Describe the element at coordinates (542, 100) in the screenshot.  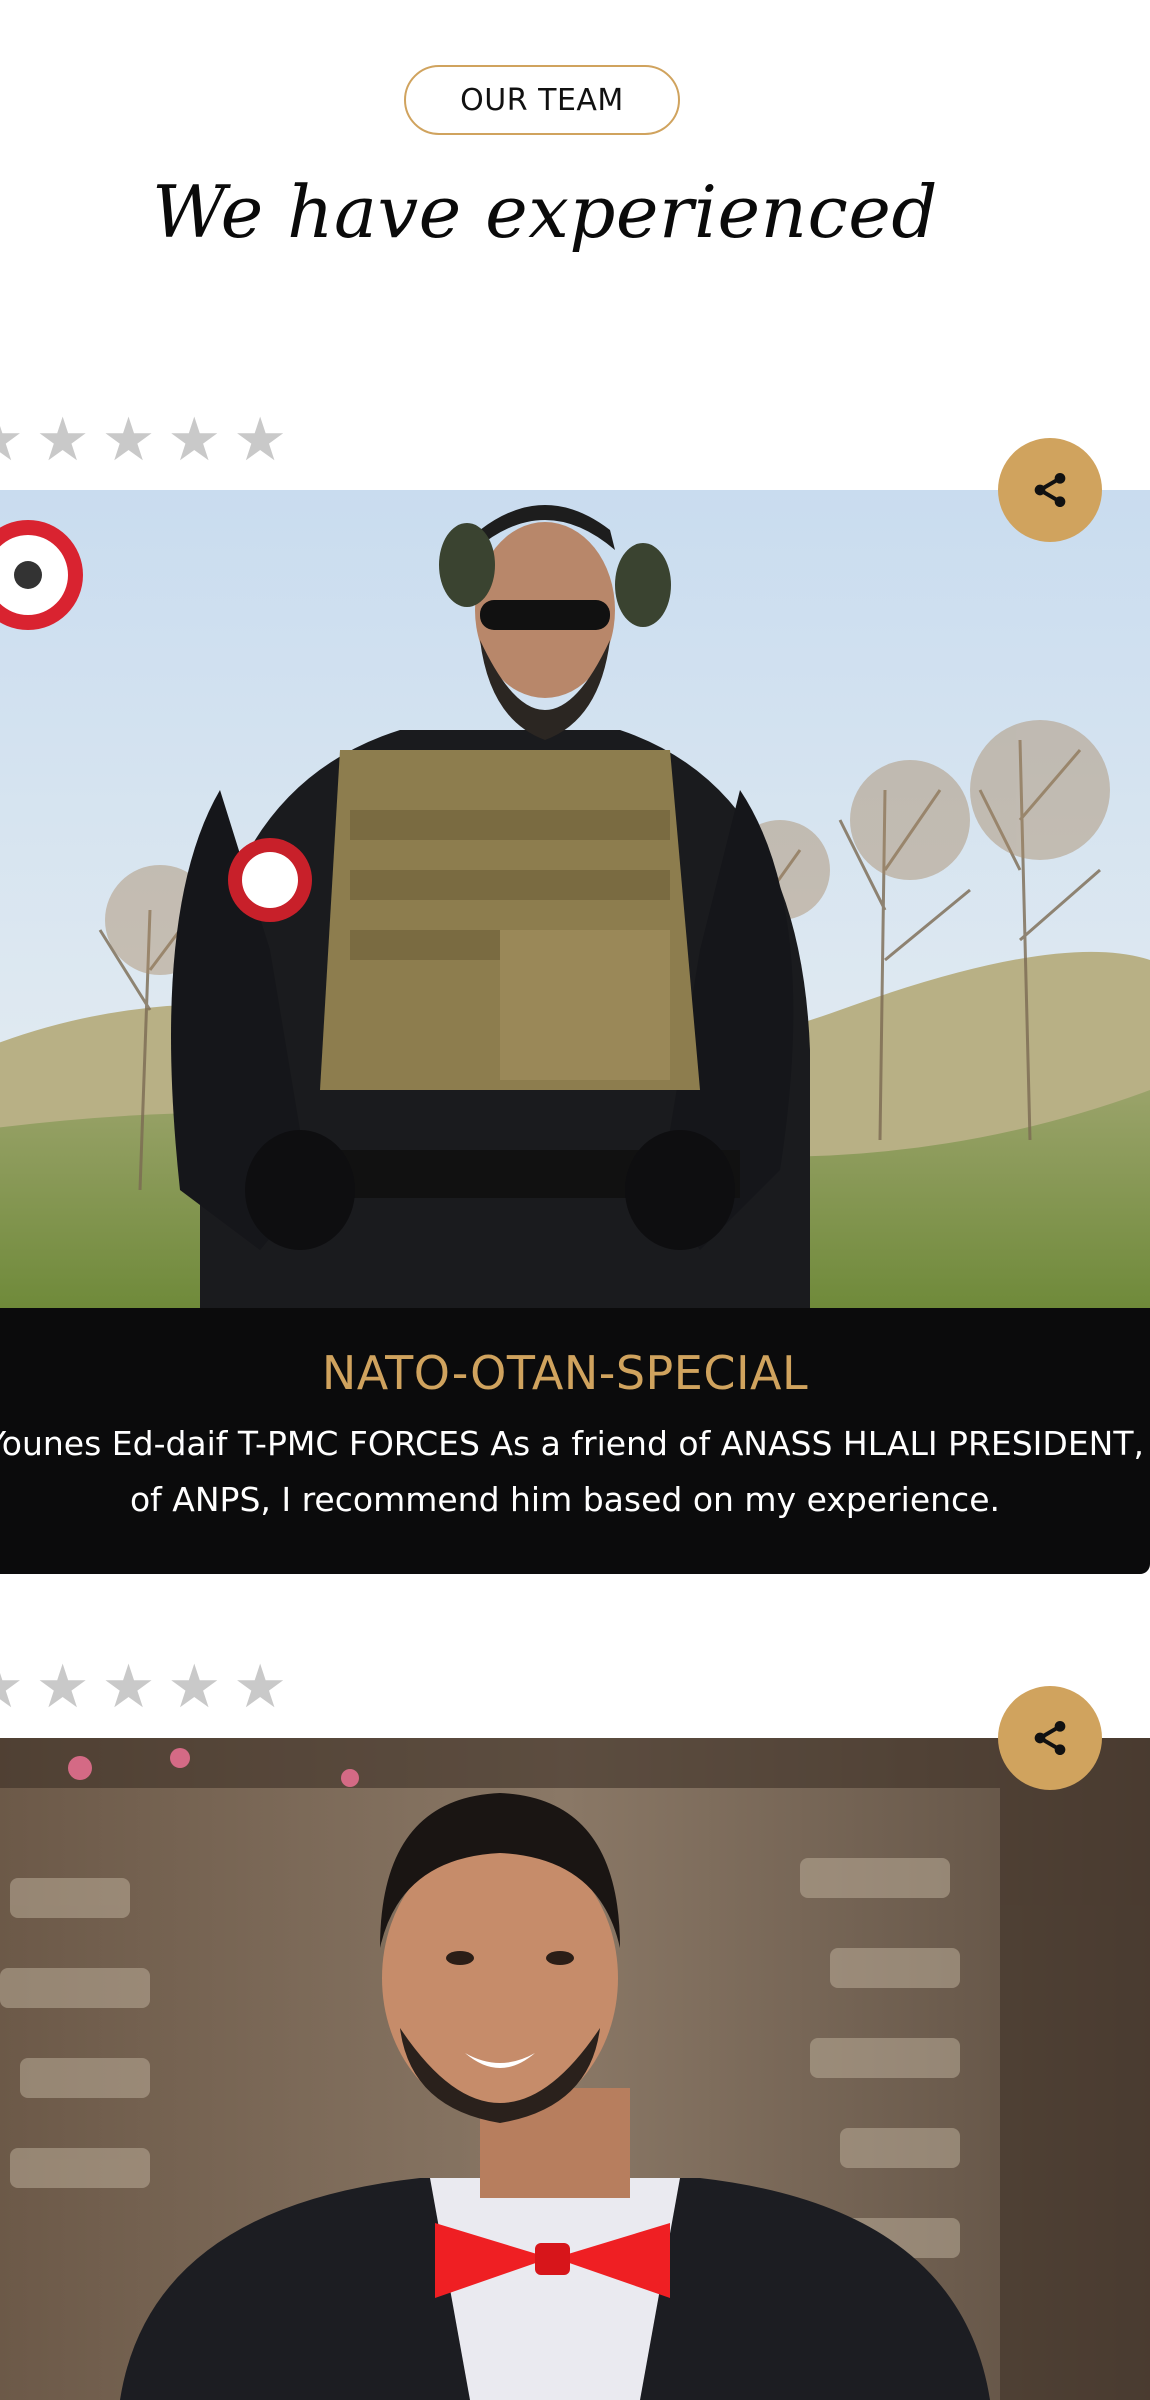
I see `section-eyebrow: OUR TEAM` at that location.